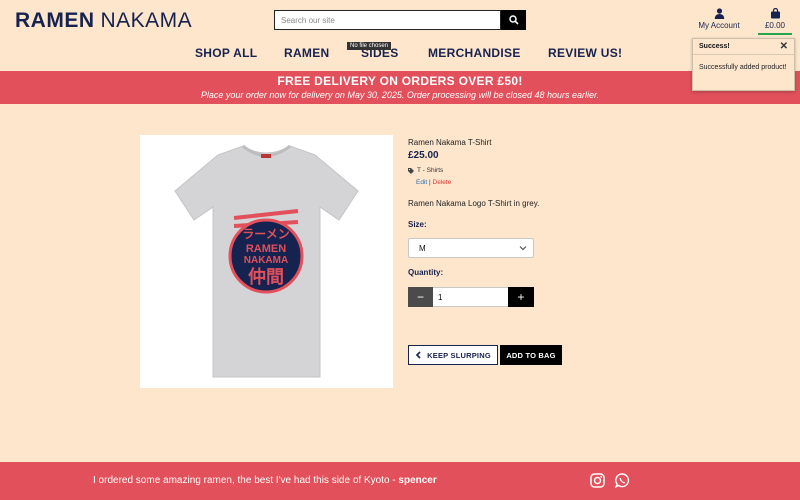  I want to click on instagram-icon, so click(597, 480).